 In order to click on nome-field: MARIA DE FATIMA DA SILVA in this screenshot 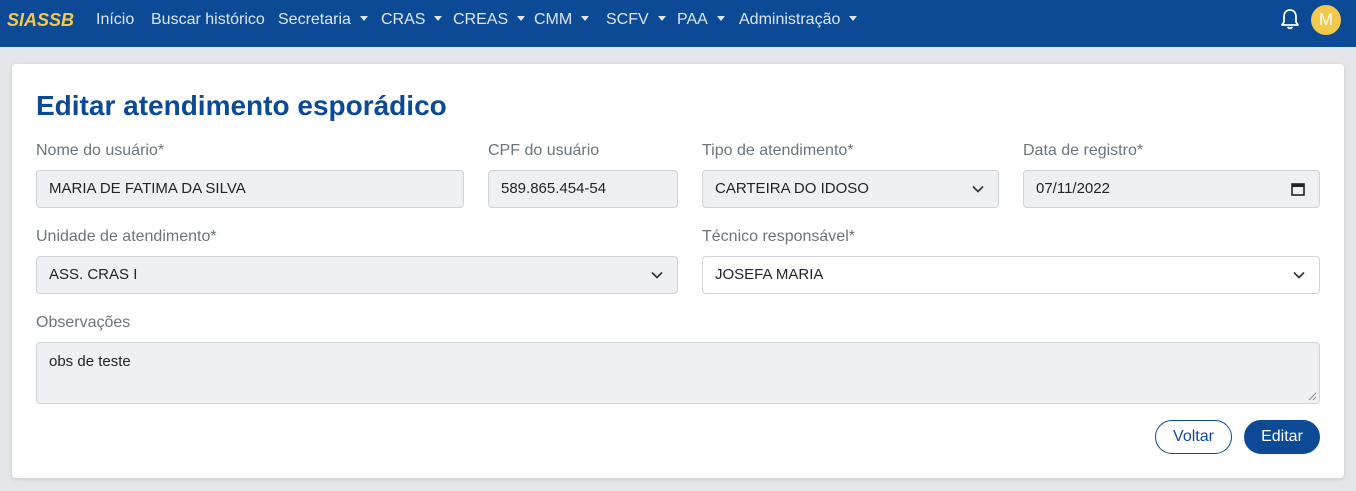, I will do `click(250, 189)`.